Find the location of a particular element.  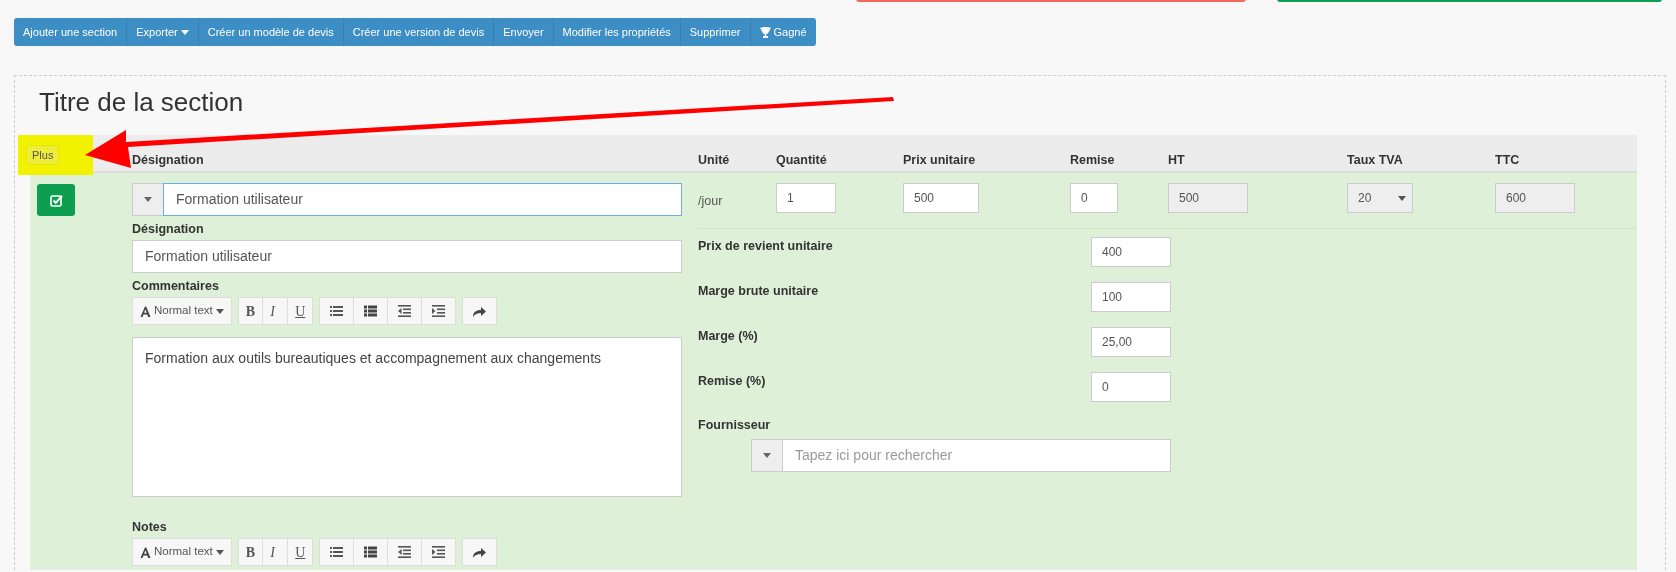

checkbox-button is located at coordinates (56, 200).